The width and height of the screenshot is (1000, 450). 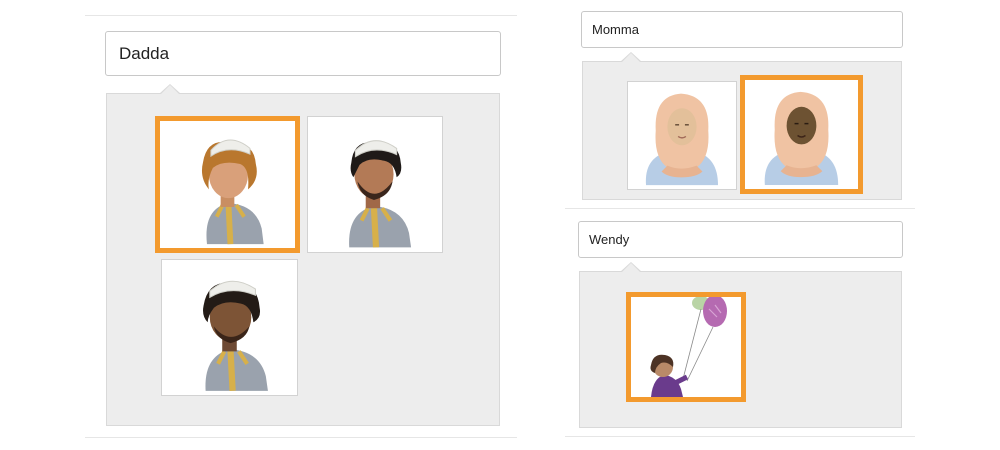 I want to click on name-field-momma: Momma, so click(x=742, y=29).